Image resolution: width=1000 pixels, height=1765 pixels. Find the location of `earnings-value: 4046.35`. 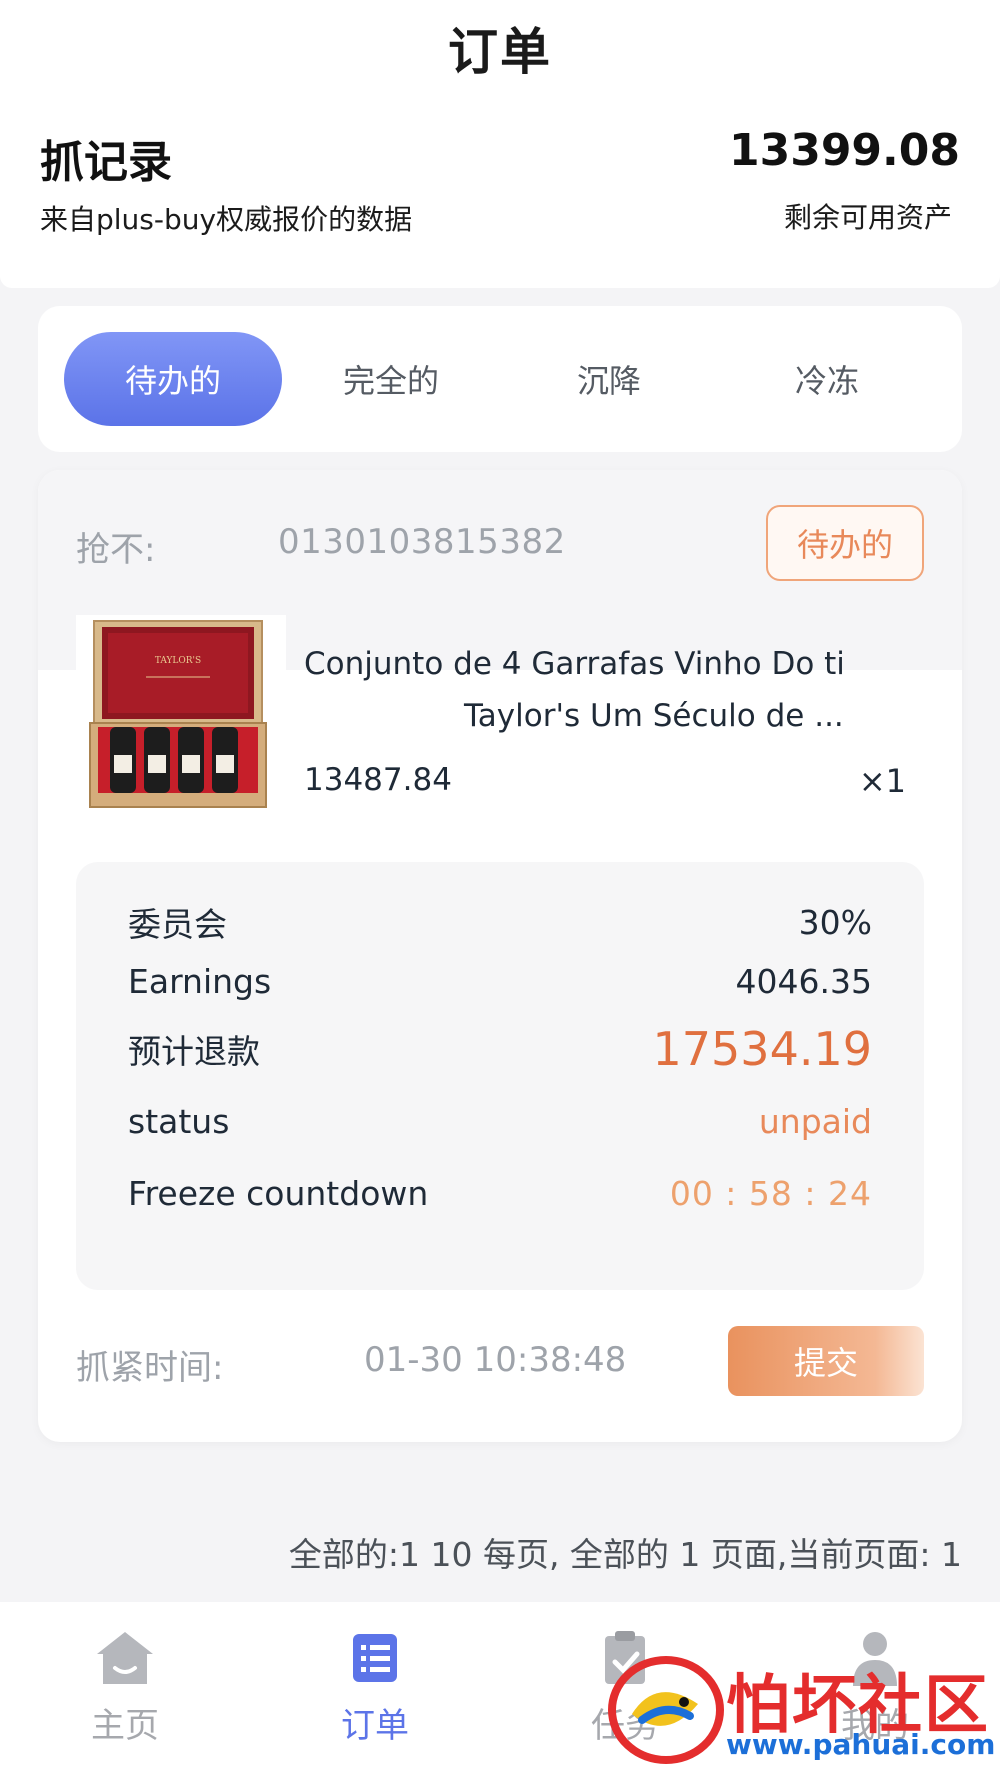

earnings-value: 4046.35 is located at coordinates (803, 981).